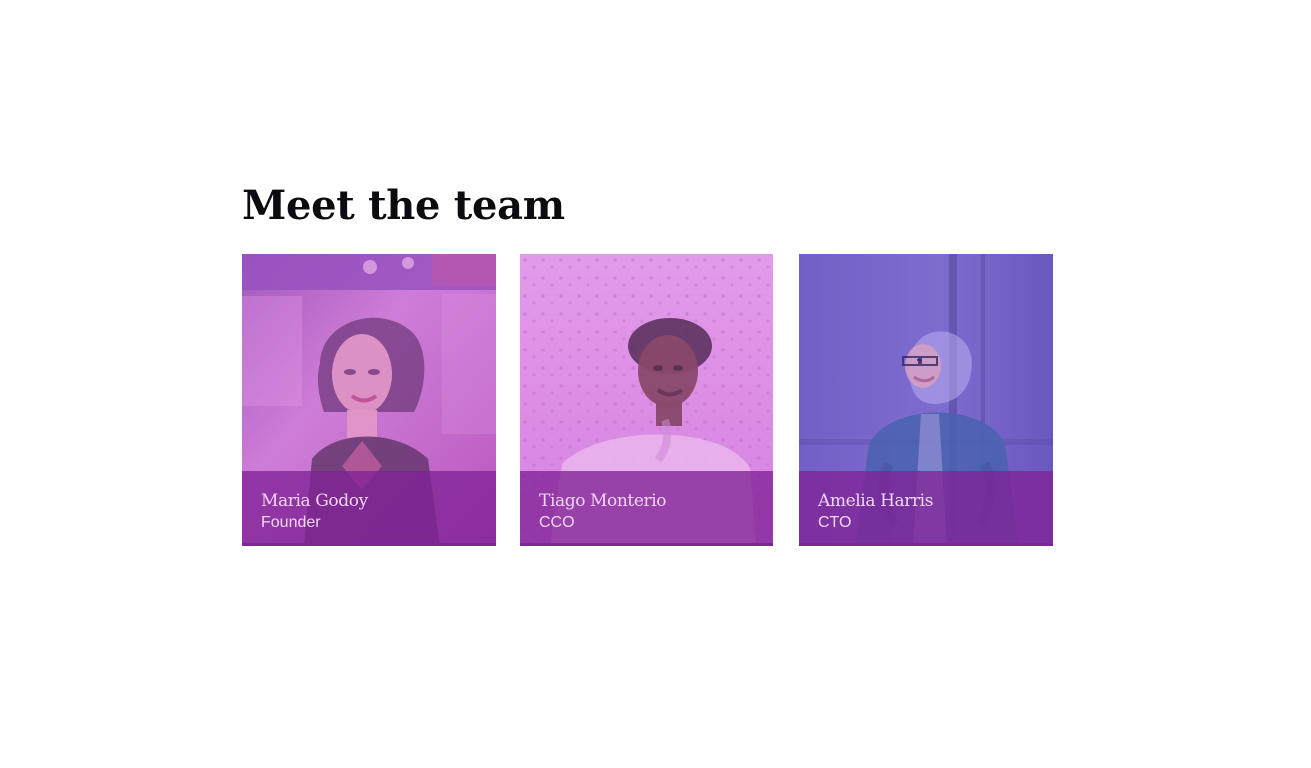  I want to click on section-title: Meet the team, so click(403, 205).